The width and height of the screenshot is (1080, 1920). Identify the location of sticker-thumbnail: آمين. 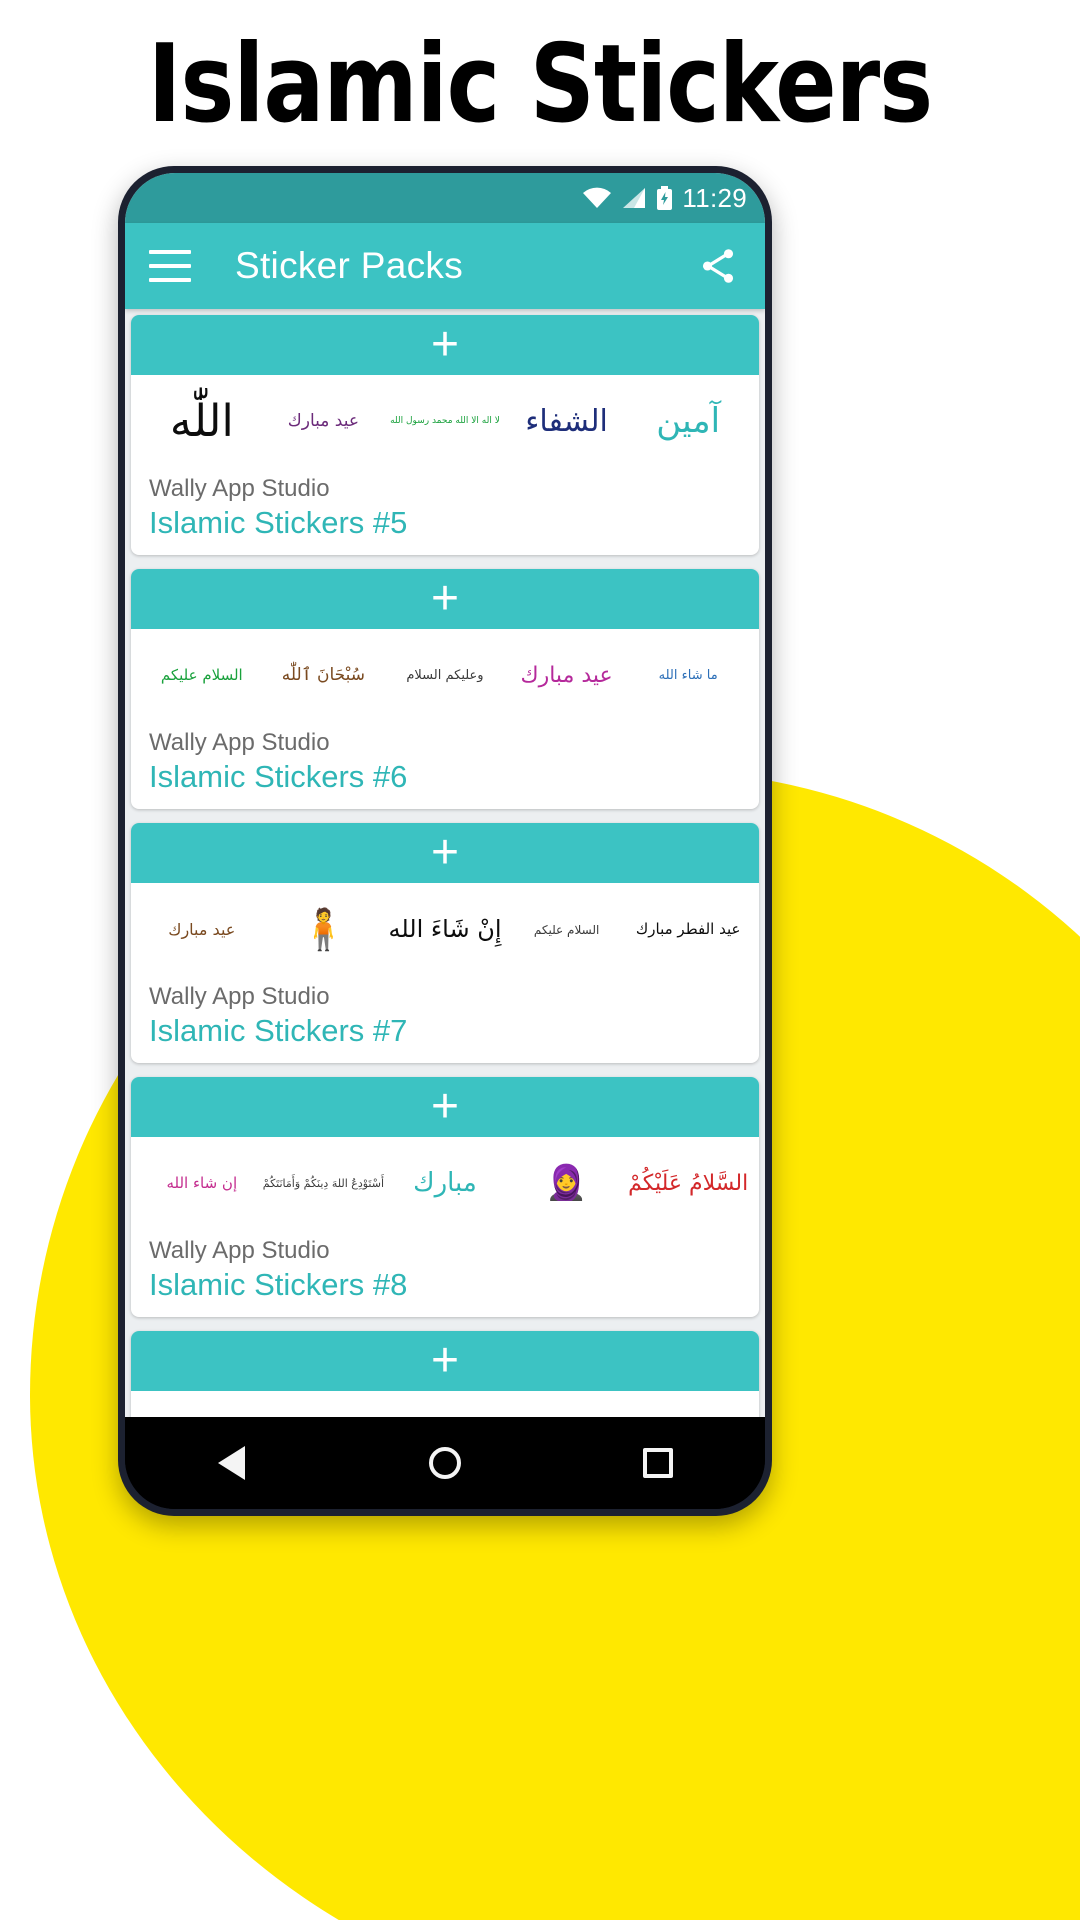
(688, 422).